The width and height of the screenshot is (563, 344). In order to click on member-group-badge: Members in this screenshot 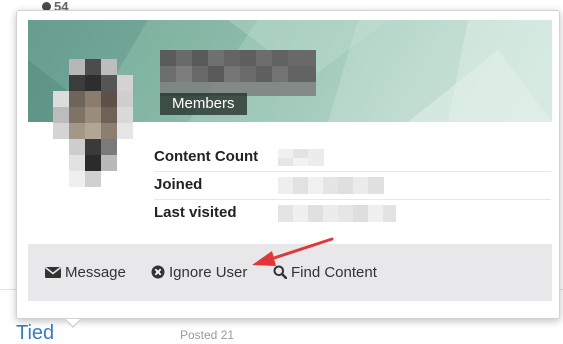, I will do `click(203, 104)`.